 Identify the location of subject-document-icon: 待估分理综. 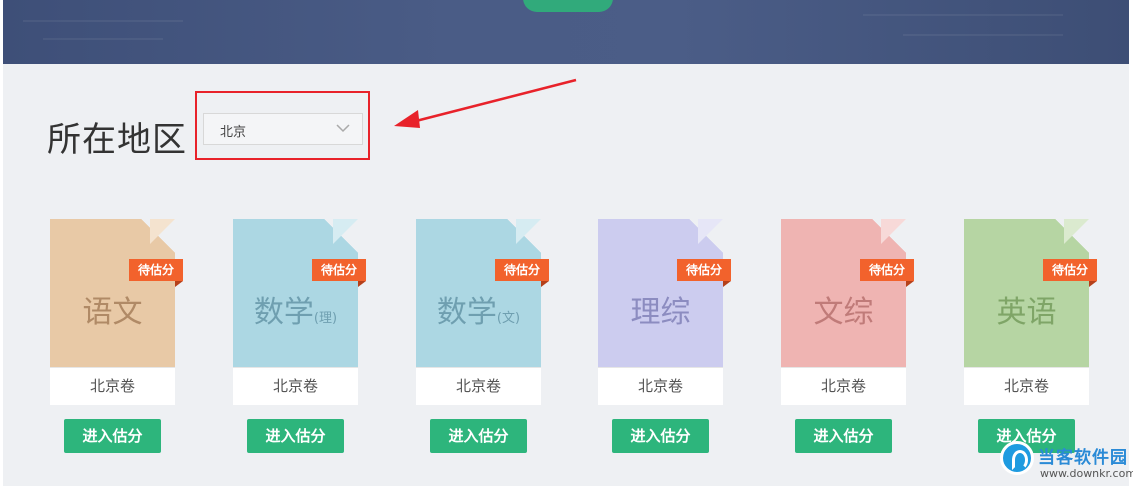
(664, 293).